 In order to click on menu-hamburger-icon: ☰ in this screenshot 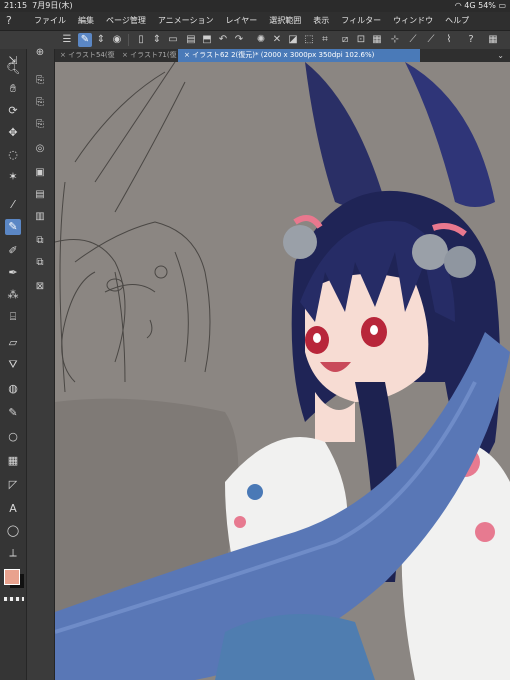, I will do `click(67, 40)`.